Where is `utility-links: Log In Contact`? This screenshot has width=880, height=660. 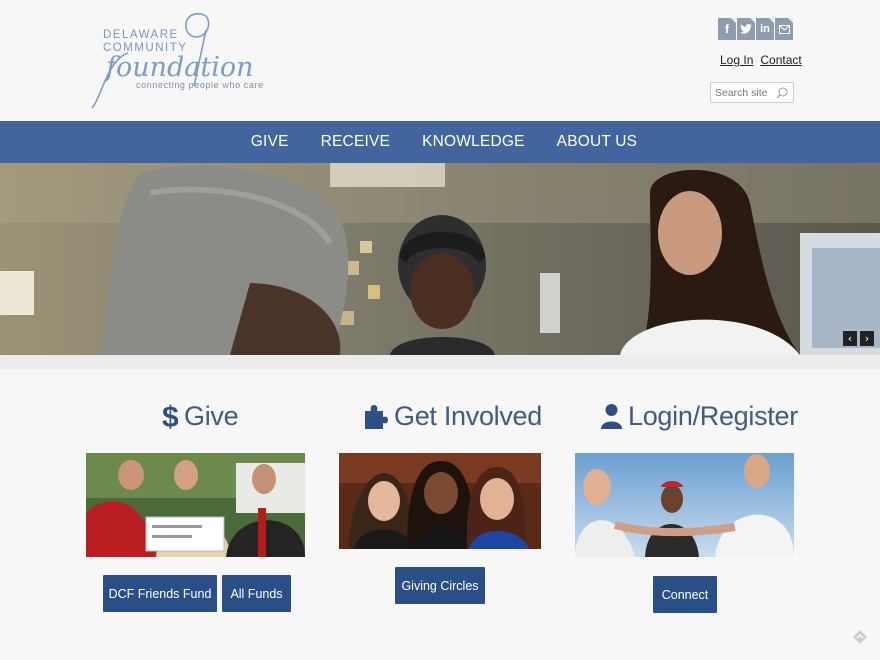 utility-links: Log In Contact is located at coordinates (761, 60).